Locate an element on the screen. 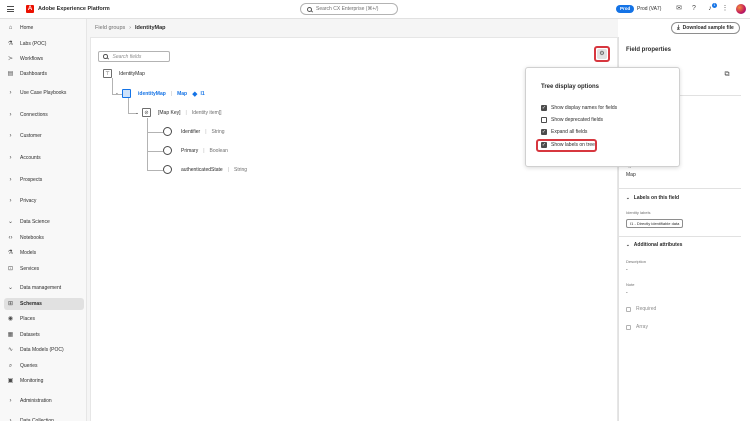  adobe-logo-icon: A is located at coordinates (30, 9).